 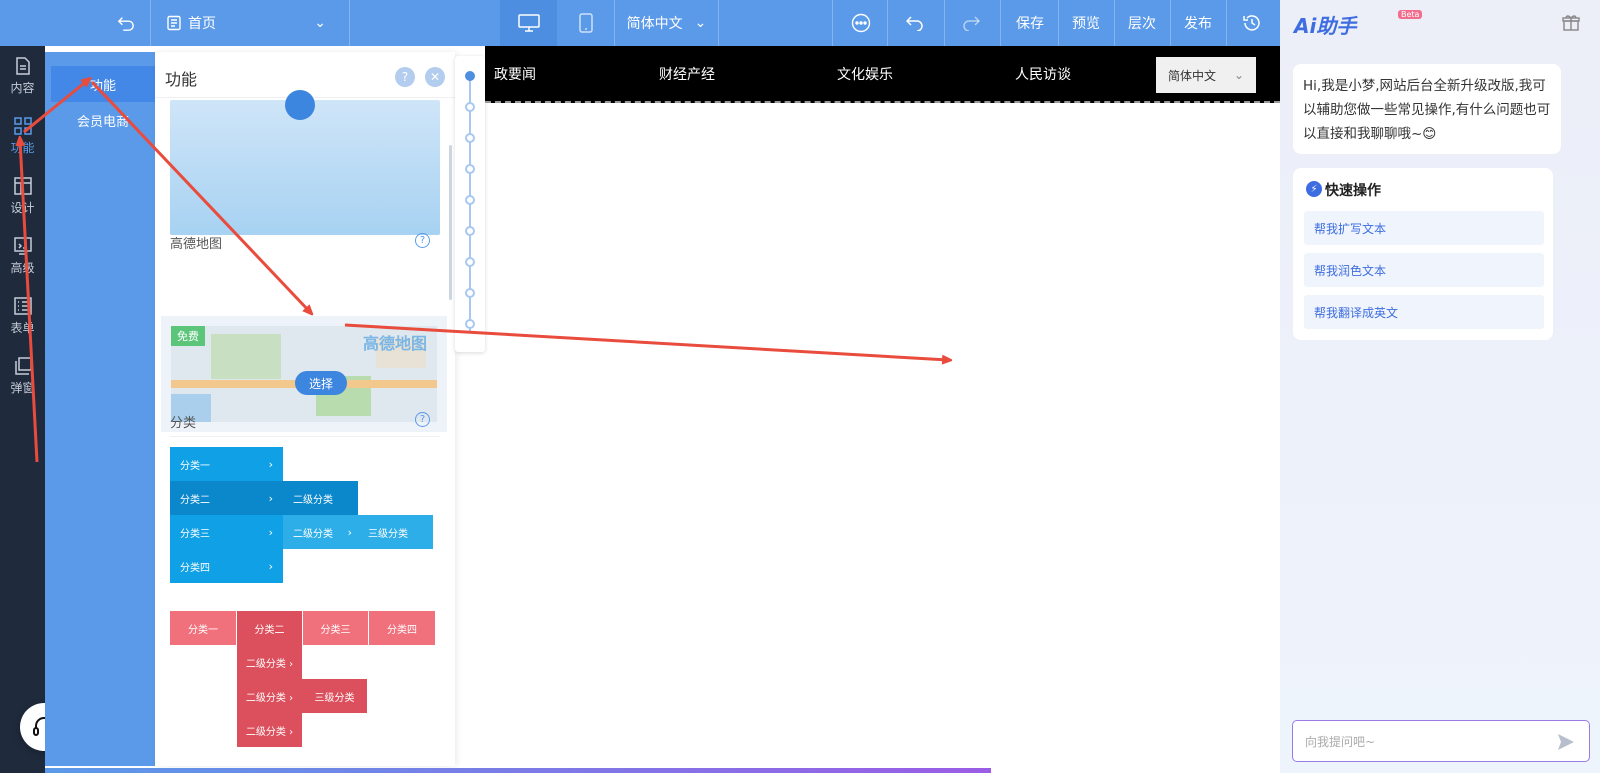 I want to click on amap-component-card: 免费 高德地图 选择, so click(x=304, y=374).